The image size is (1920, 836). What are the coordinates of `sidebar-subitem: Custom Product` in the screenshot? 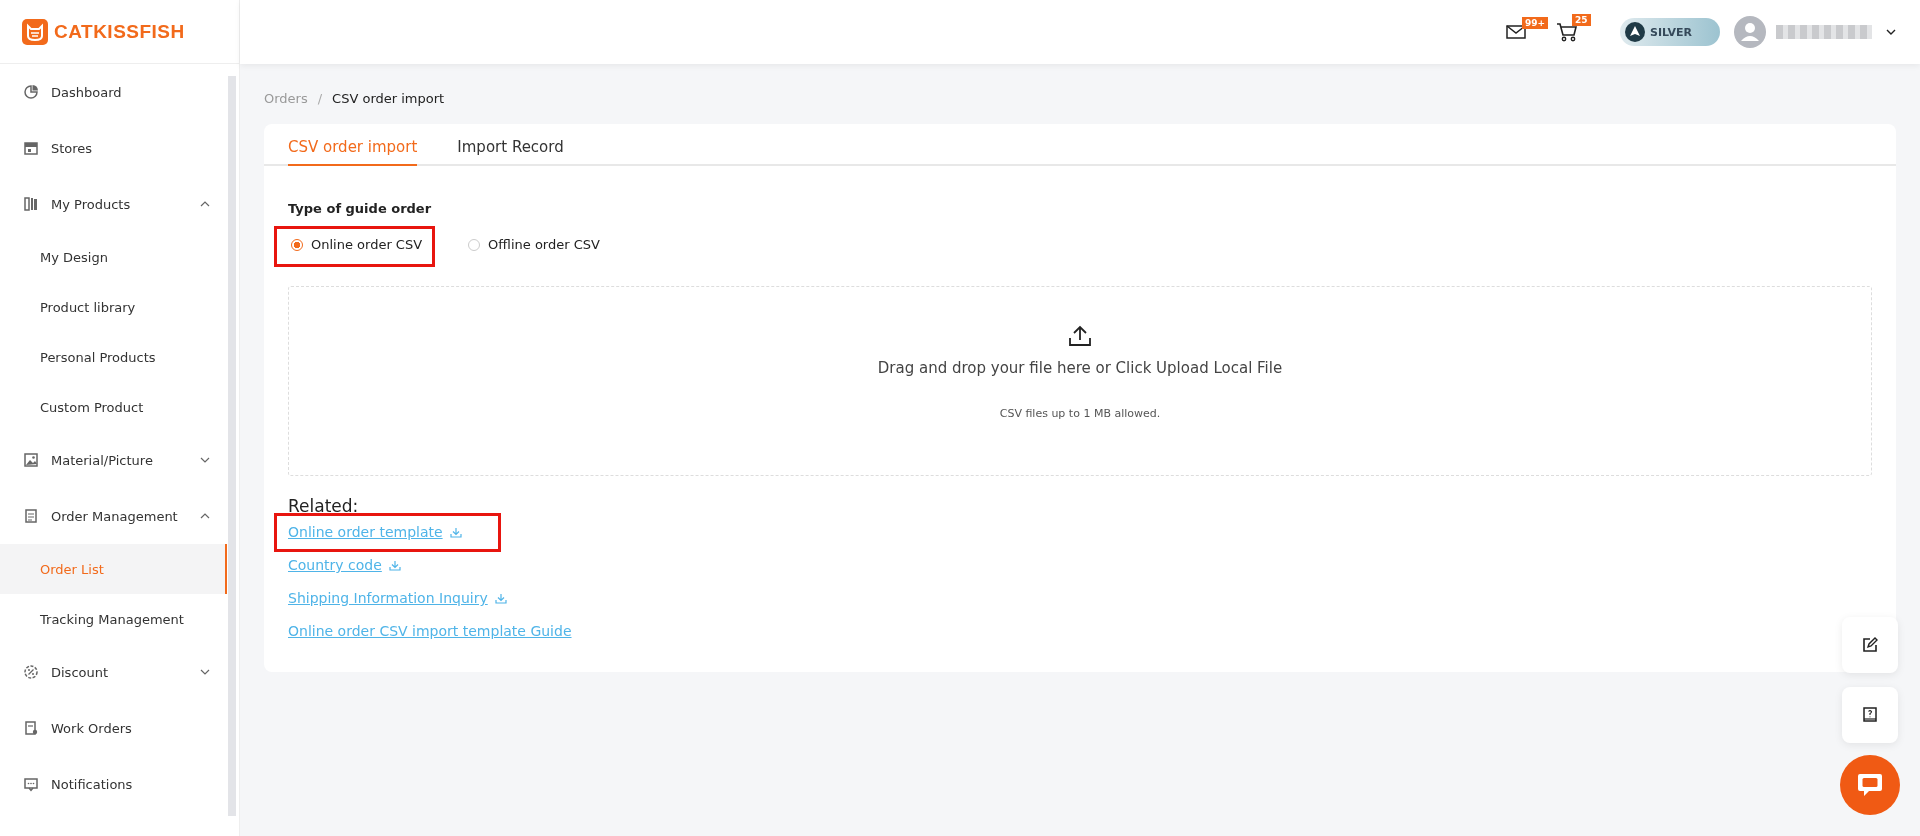 It's located at (113, 407).